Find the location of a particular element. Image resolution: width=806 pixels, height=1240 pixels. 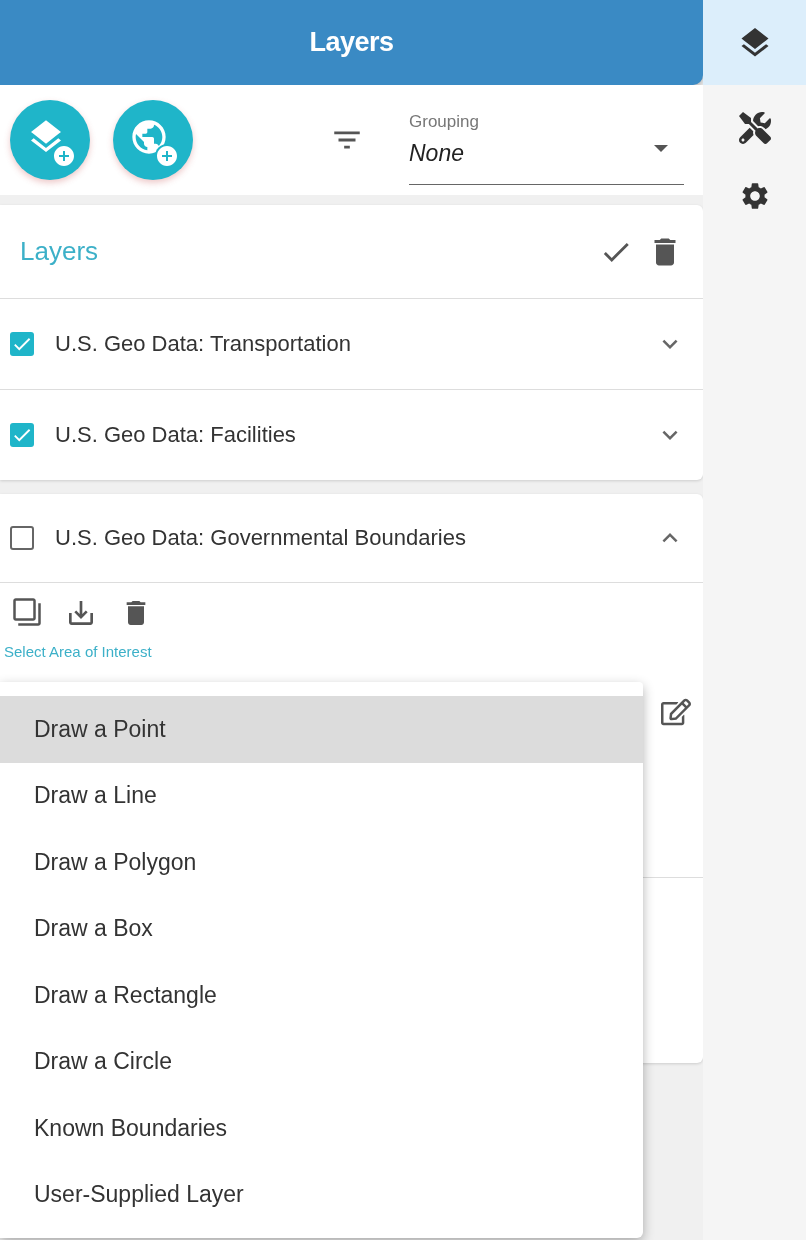

panel-title: Layers is located at coordinates (351, 42).